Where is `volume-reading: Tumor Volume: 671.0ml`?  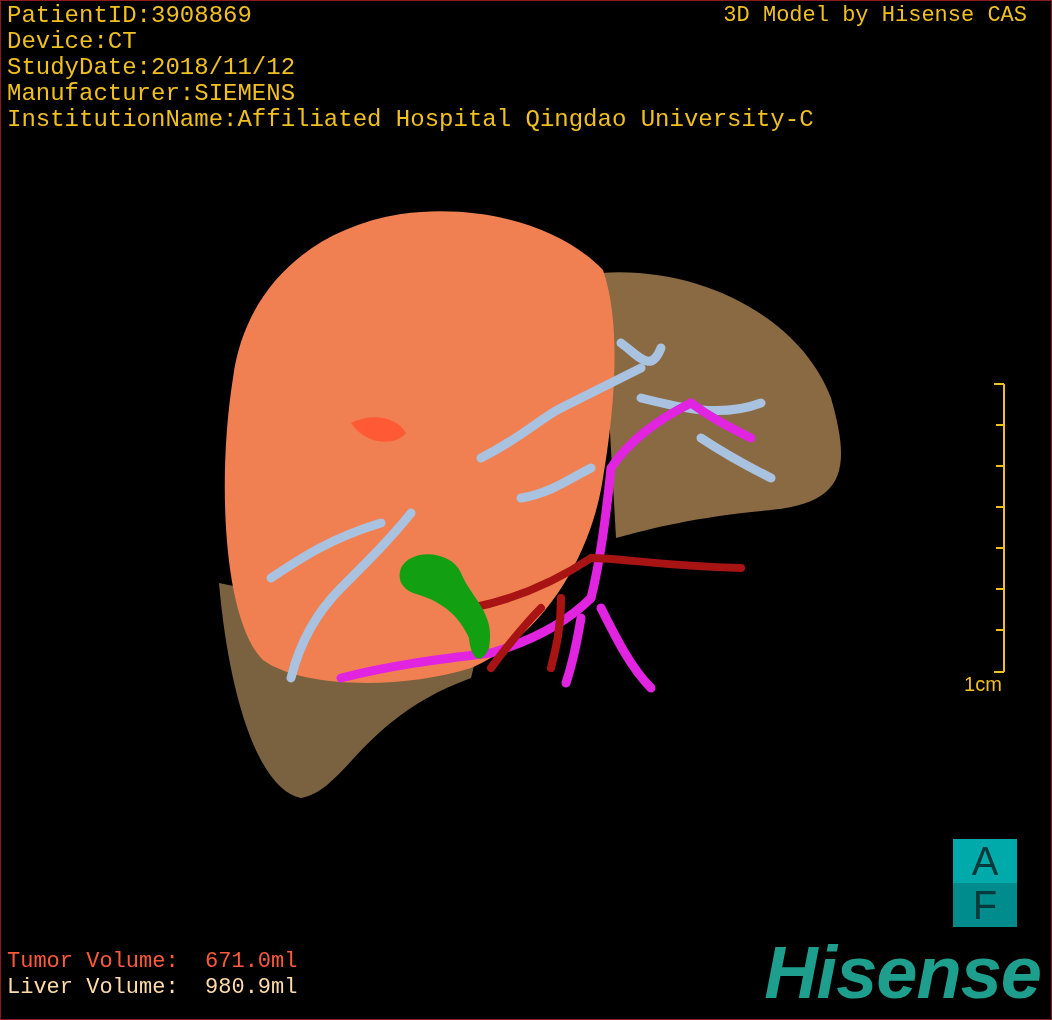
volume-reading: Tumor Volume: 671.0ml is located at coordinates (152, 962).